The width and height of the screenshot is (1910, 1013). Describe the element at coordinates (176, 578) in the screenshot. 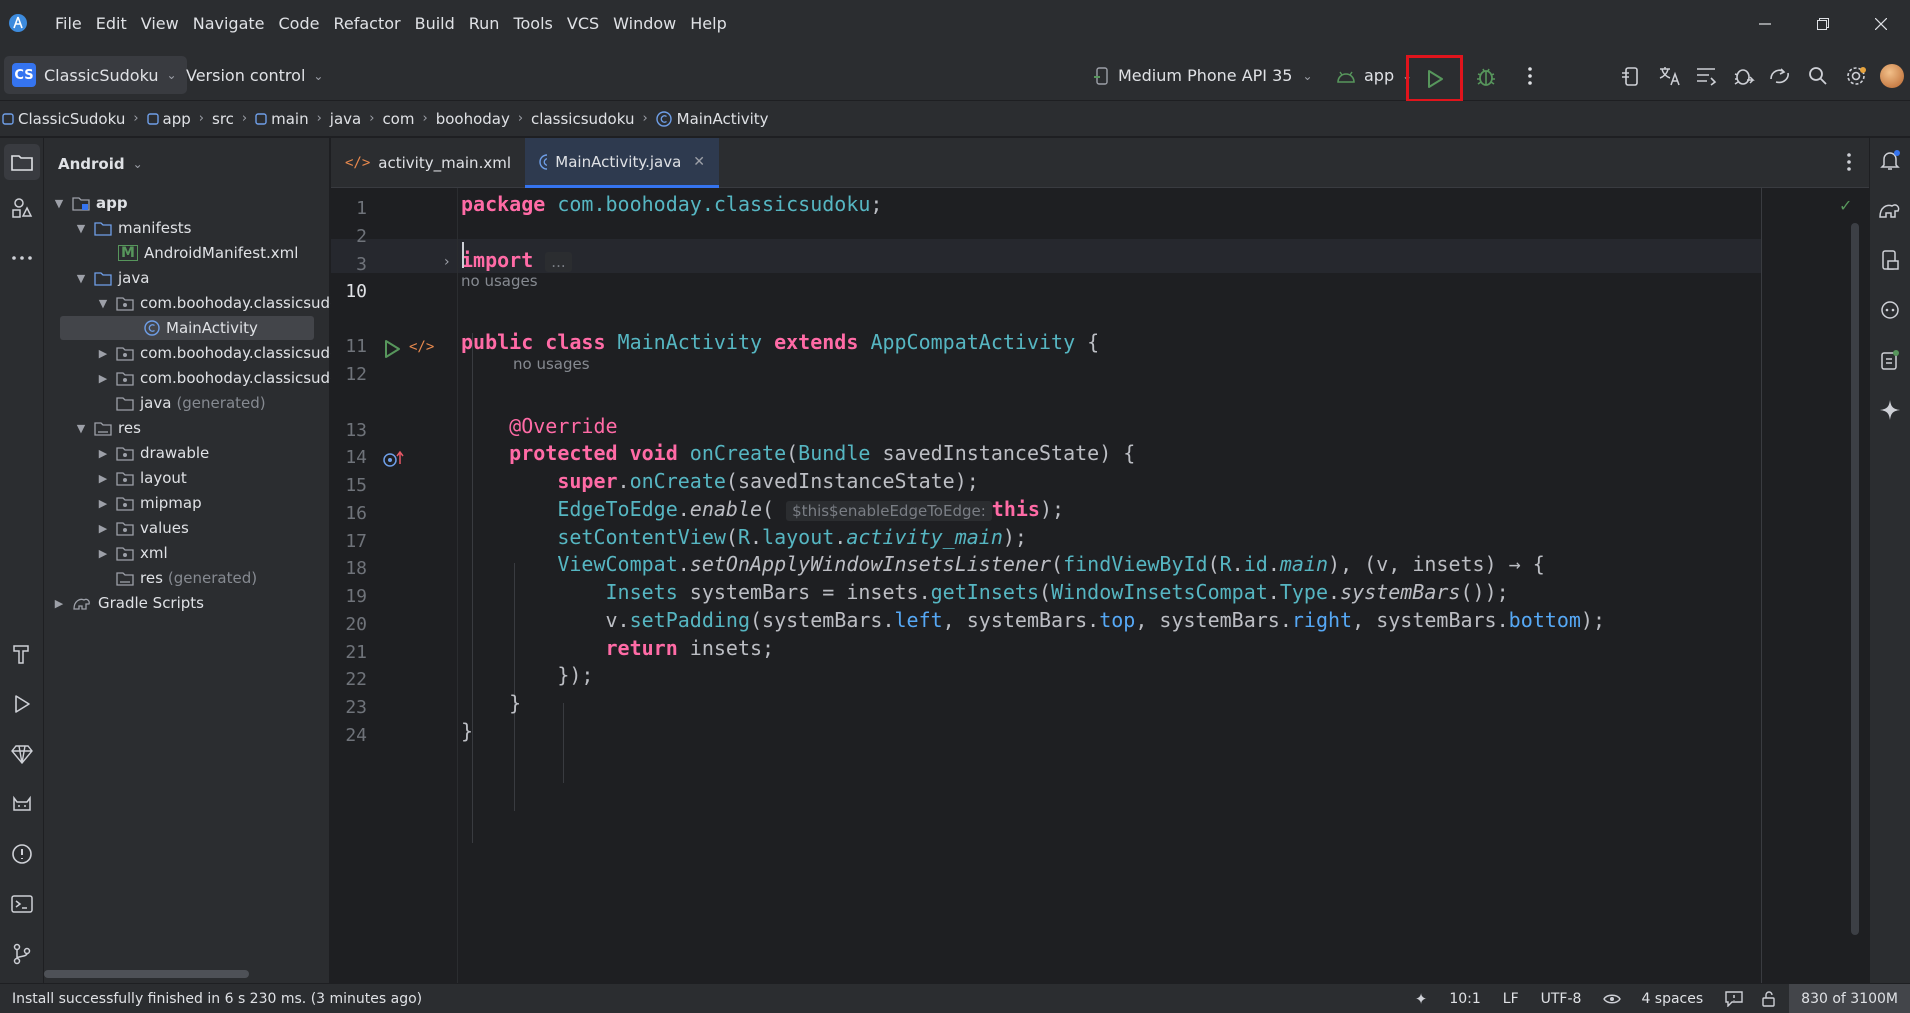

I see `tree-item-res-generated: res (generated)` at that location.